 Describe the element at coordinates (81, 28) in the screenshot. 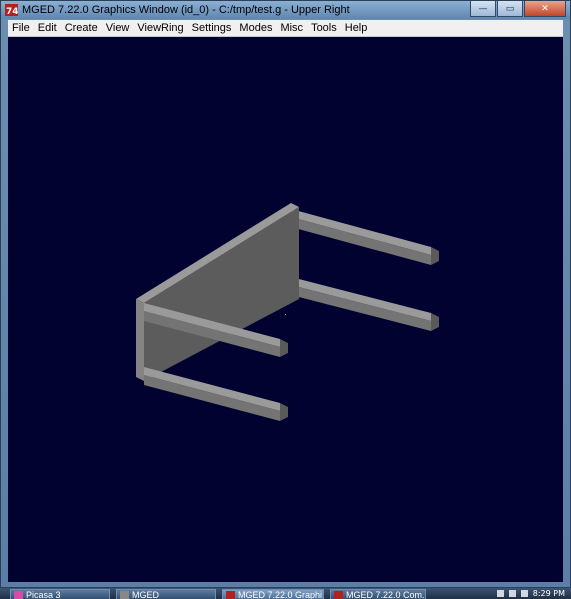

I see `menu-create: Create` at that location.